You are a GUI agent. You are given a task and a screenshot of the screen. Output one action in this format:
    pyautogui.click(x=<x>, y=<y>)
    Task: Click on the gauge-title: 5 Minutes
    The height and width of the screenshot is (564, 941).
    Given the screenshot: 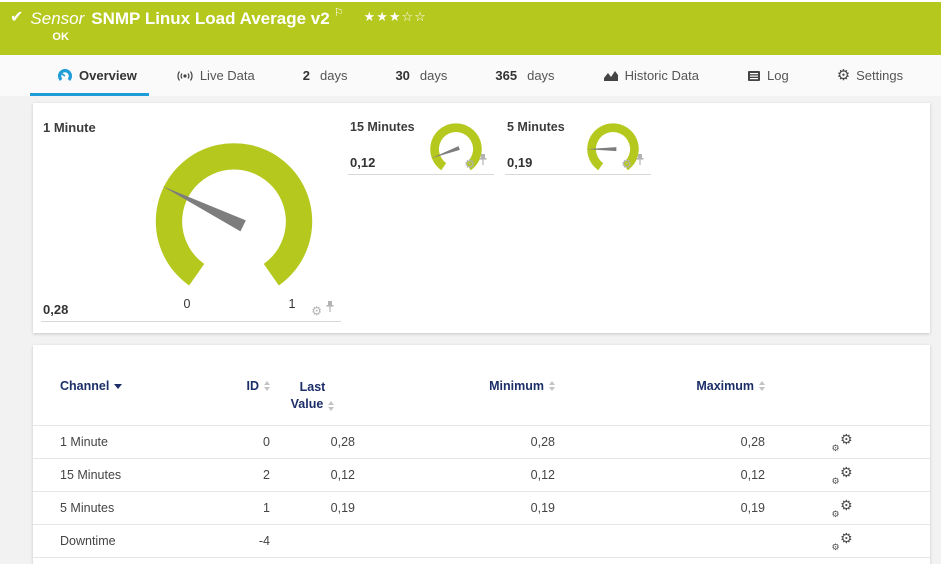 What is the action you would take?
    pyautogui.click(x=536, y=127)
    